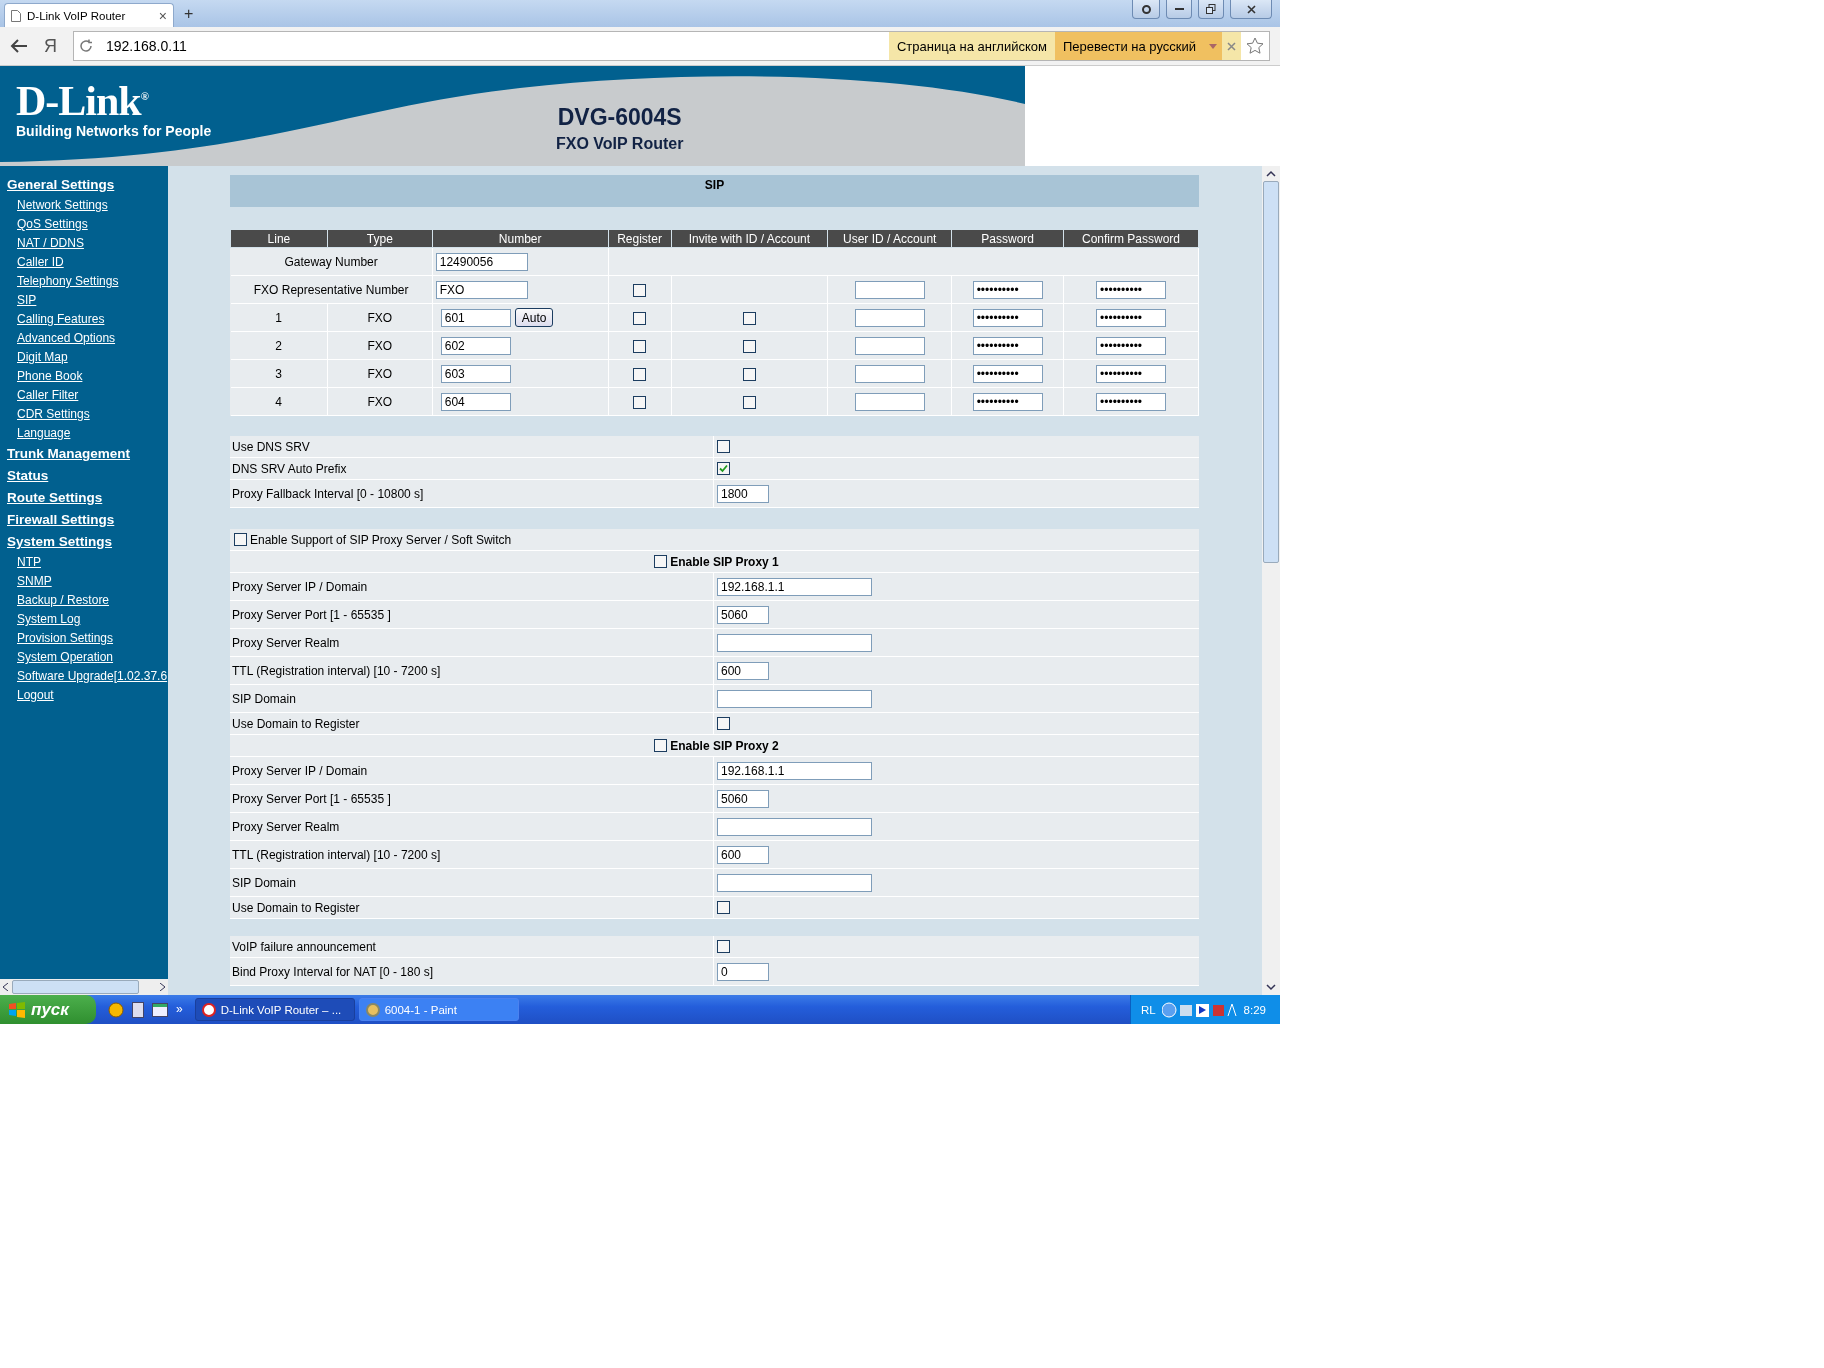 This screenshot has width=1824, height=1368. Describe the element at coordinates (87, 520) in the screenshot. I see `sidebar-heading-link: Firewall Settings` at that location.